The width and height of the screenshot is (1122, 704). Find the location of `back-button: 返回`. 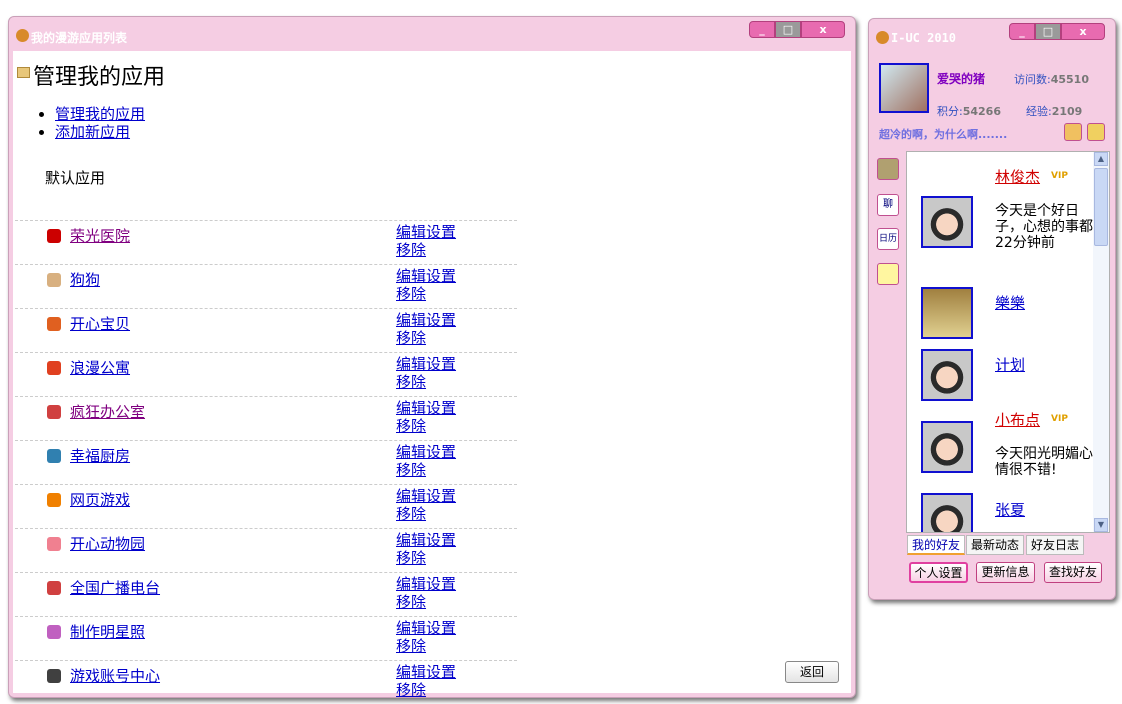

back-button: 返回 is located at coordinates (812, 672).